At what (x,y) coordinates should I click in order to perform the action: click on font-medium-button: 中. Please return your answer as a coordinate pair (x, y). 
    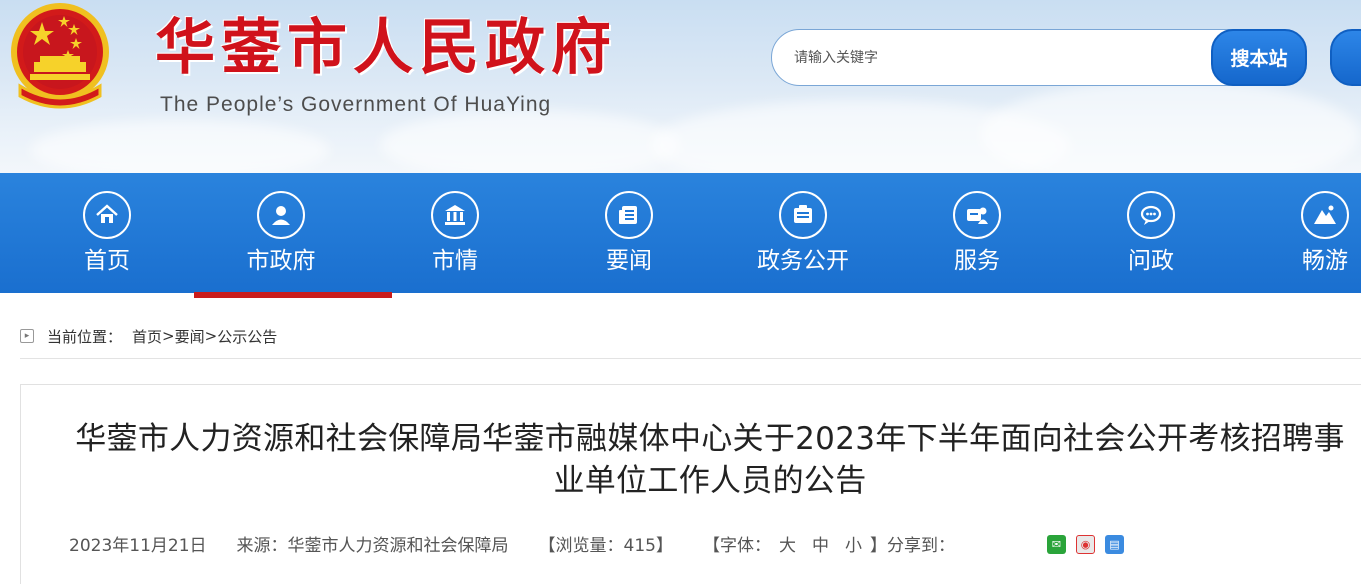
    Looking at the image, I should click on (820, 543).